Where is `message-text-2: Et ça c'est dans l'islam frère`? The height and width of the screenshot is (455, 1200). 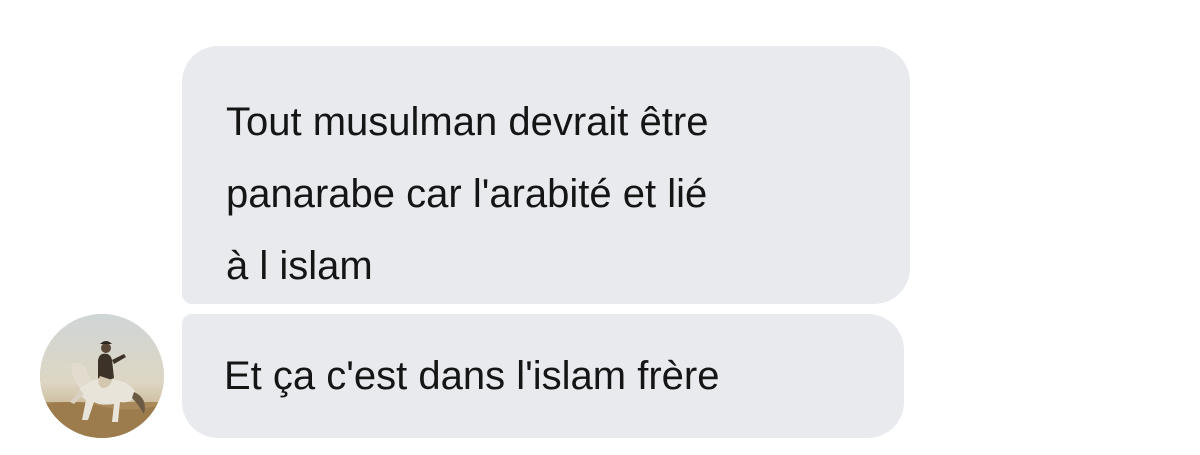
message-text-2: Et ça c'est dans l'islam frère is located at coordinates (472, 376).